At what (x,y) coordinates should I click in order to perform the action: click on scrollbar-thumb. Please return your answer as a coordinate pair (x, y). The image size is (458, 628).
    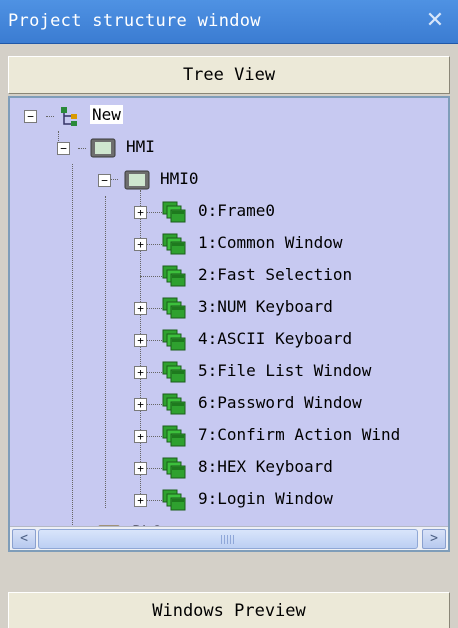
    Looking at the image, I should click on (228, 539).